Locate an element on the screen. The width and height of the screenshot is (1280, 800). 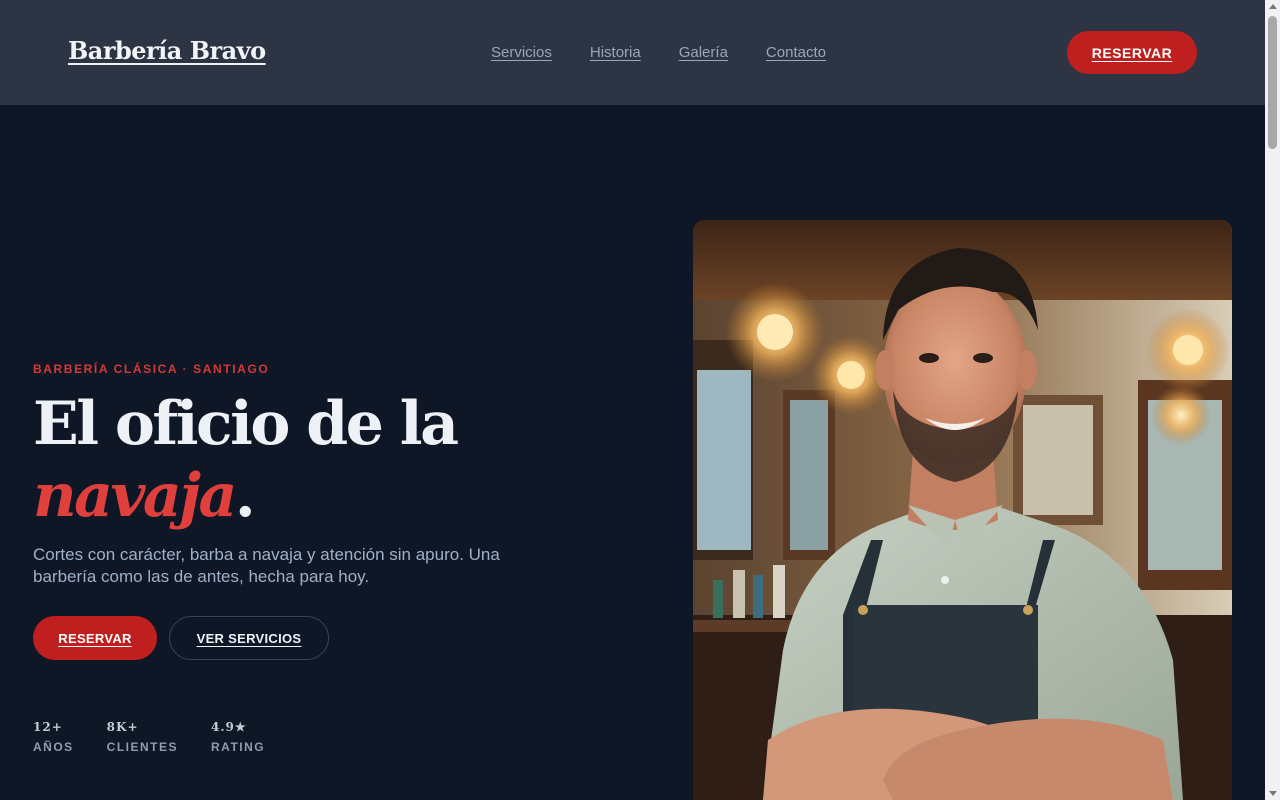
hero-stats: 12+ AÑOS 8K+ CLIENTES 4.9★ RATING is located at coordinates (149, 737).